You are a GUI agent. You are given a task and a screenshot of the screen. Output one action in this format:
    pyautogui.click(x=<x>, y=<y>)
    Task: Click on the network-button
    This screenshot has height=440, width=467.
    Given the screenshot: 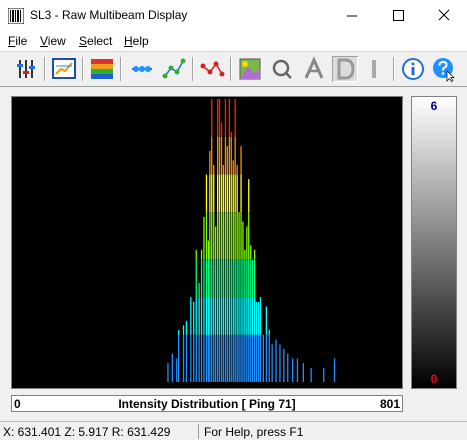 What is the action you would take?
    pyautogui.click(x=174, y=69)
    